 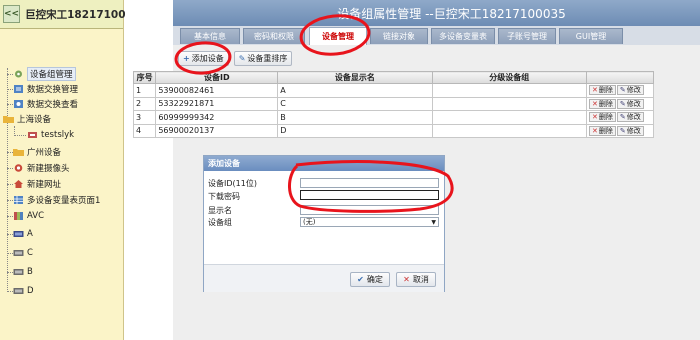 What do you see at coordinates (44, 74) in the screenshot?
I see `tree-item-device-group-mgmt: 设备组管理` at bounding box center [44, 74].